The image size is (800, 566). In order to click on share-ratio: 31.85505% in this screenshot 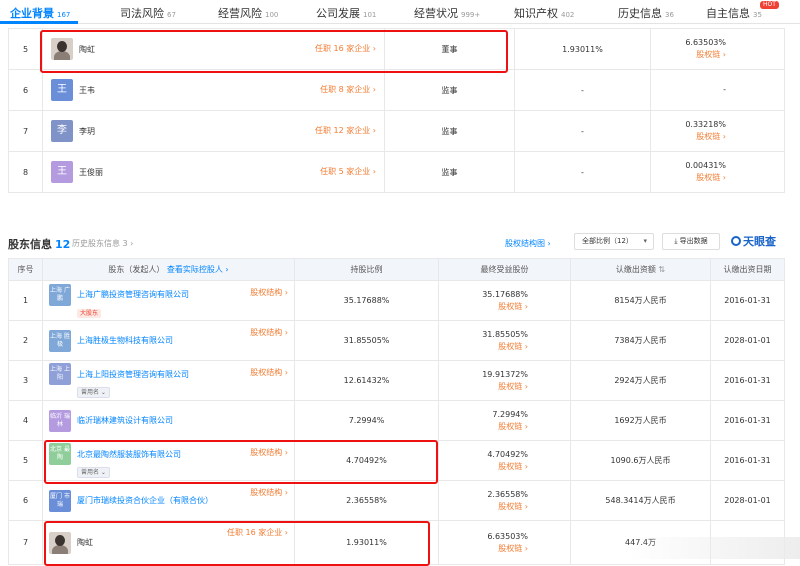, I will do `click(366, 340)`.